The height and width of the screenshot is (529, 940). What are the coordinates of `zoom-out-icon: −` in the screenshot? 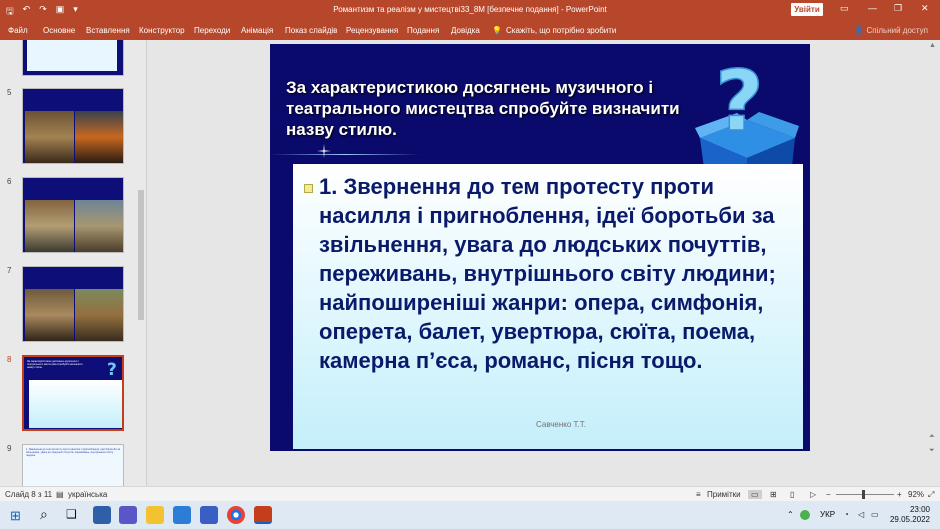 It's located at (828, 494).